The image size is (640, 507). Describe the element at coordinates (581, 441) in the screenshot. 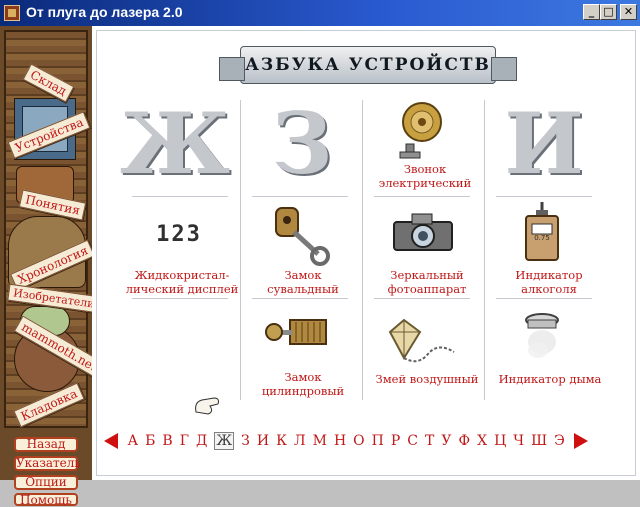

I see `arrow-right-icon` at that location.